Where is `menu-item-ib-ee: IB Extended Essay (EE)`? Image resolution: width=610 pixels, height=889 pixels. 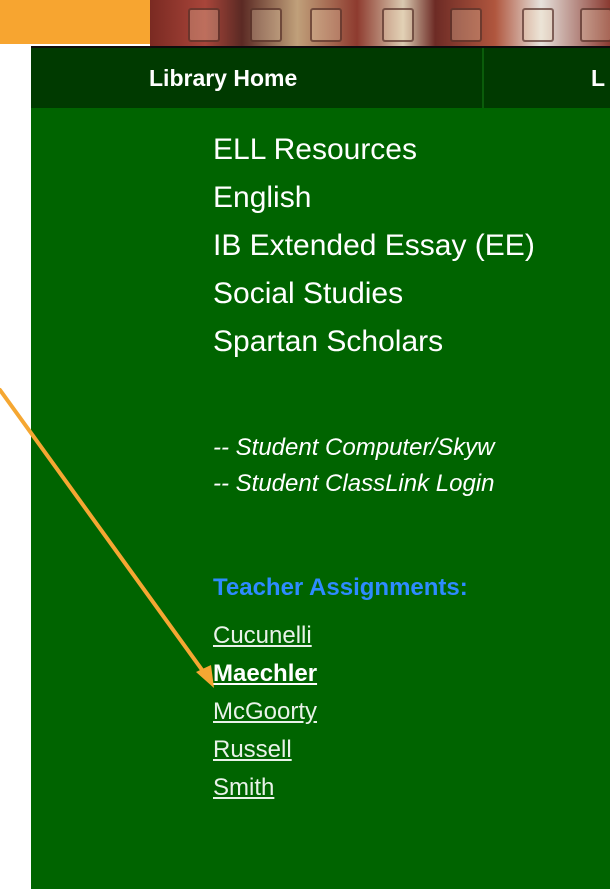
menu-item-ib-ee: IB Extended Essay (EE) is located at coordinates (374, 246).